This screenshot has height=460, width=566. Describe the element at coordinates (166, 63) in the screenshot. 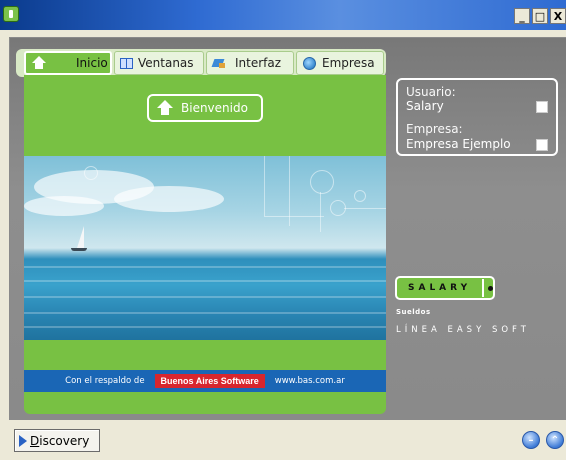

I see `tab-ventanas-label: Ventanas` at that location.